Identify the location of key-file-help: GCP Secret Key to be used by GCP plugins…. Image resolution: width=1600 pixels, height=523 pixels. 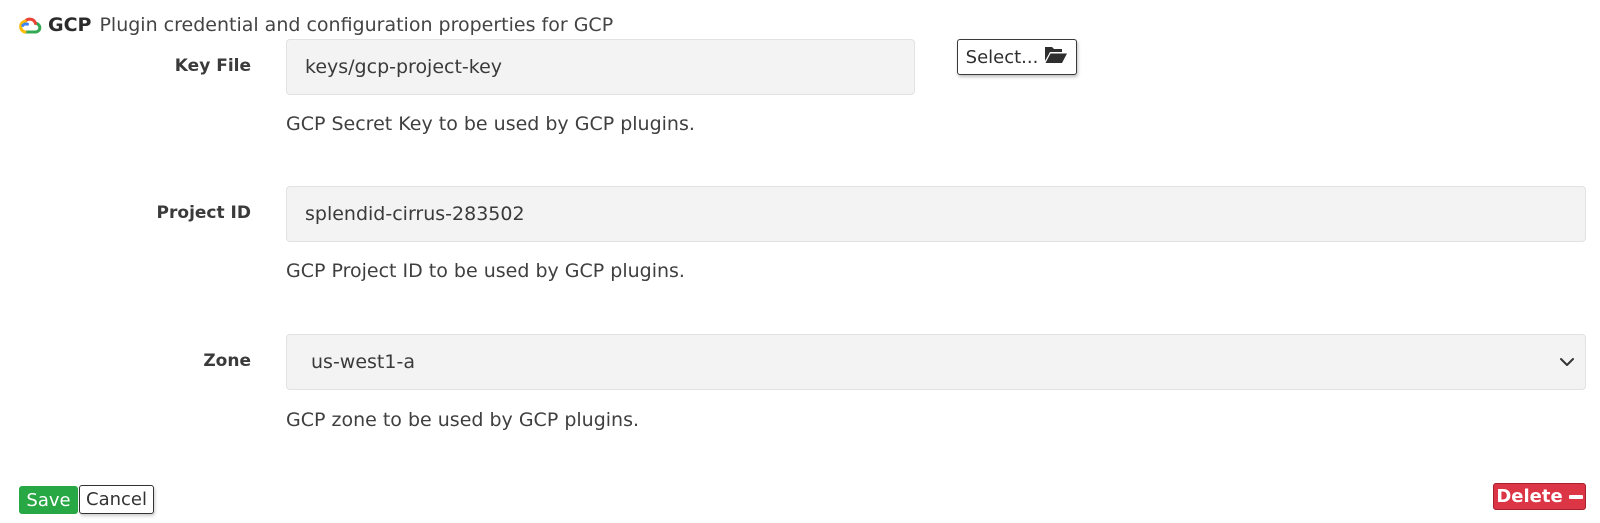
(490, 124).